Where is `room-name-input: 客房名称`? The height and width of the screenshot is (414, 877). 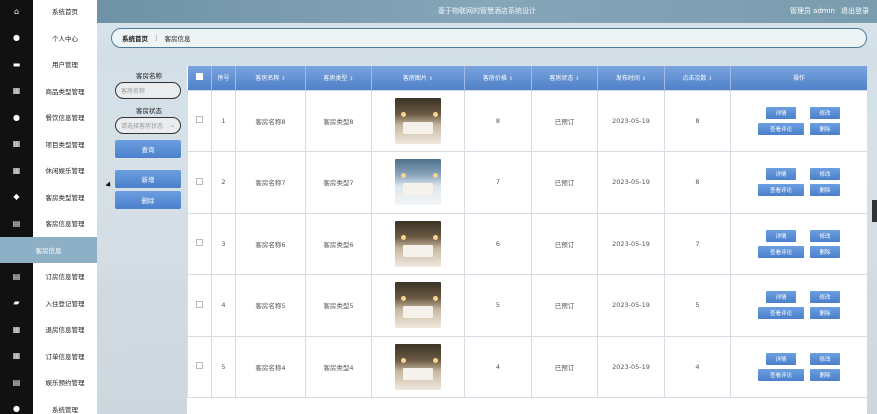
room-name-input: 客房名称 is located at coordinates (148, 90).